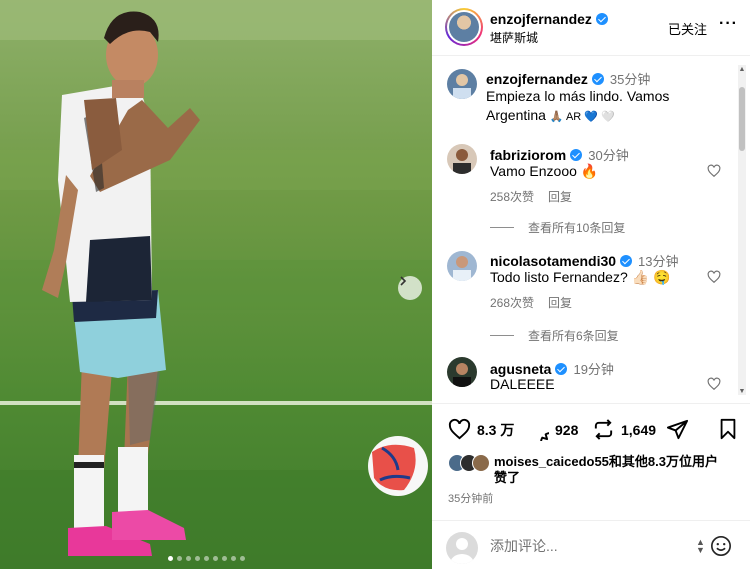 This screenshot has width=750, height=569. I want to click on like-button: 8.3 万, so click(481, 429).